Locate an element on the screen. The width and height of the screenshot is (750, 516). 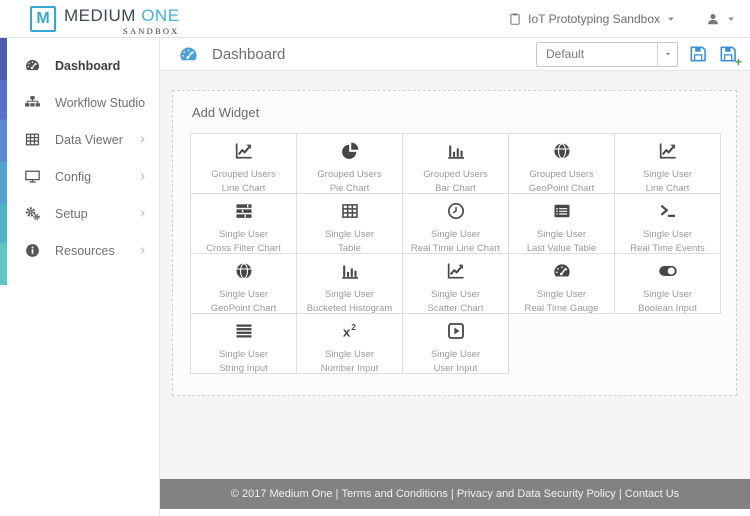
widget-single-user-cross-filter-chart: Single User Cross Filter Chart is located at coordinates (243, 223).